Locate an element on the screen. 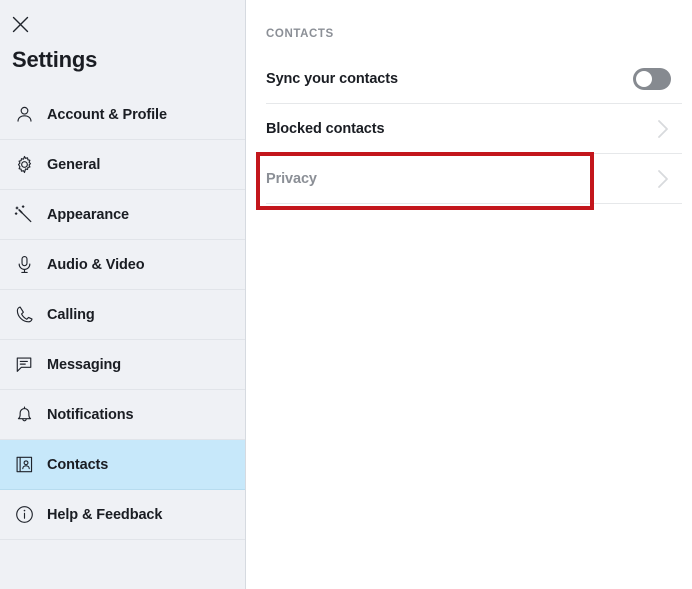 This screenshot has height=589, width=692. sidebar-item-calling: Calling is located at coordinates (122, 315).